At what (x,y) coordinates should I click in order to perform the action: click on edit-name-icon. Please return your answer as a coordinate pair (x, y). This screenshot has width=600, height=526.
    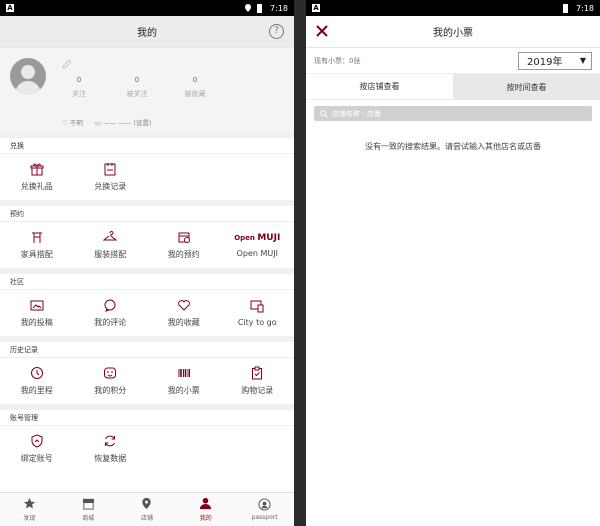
    Looking at the image, I should click on (66, 64).